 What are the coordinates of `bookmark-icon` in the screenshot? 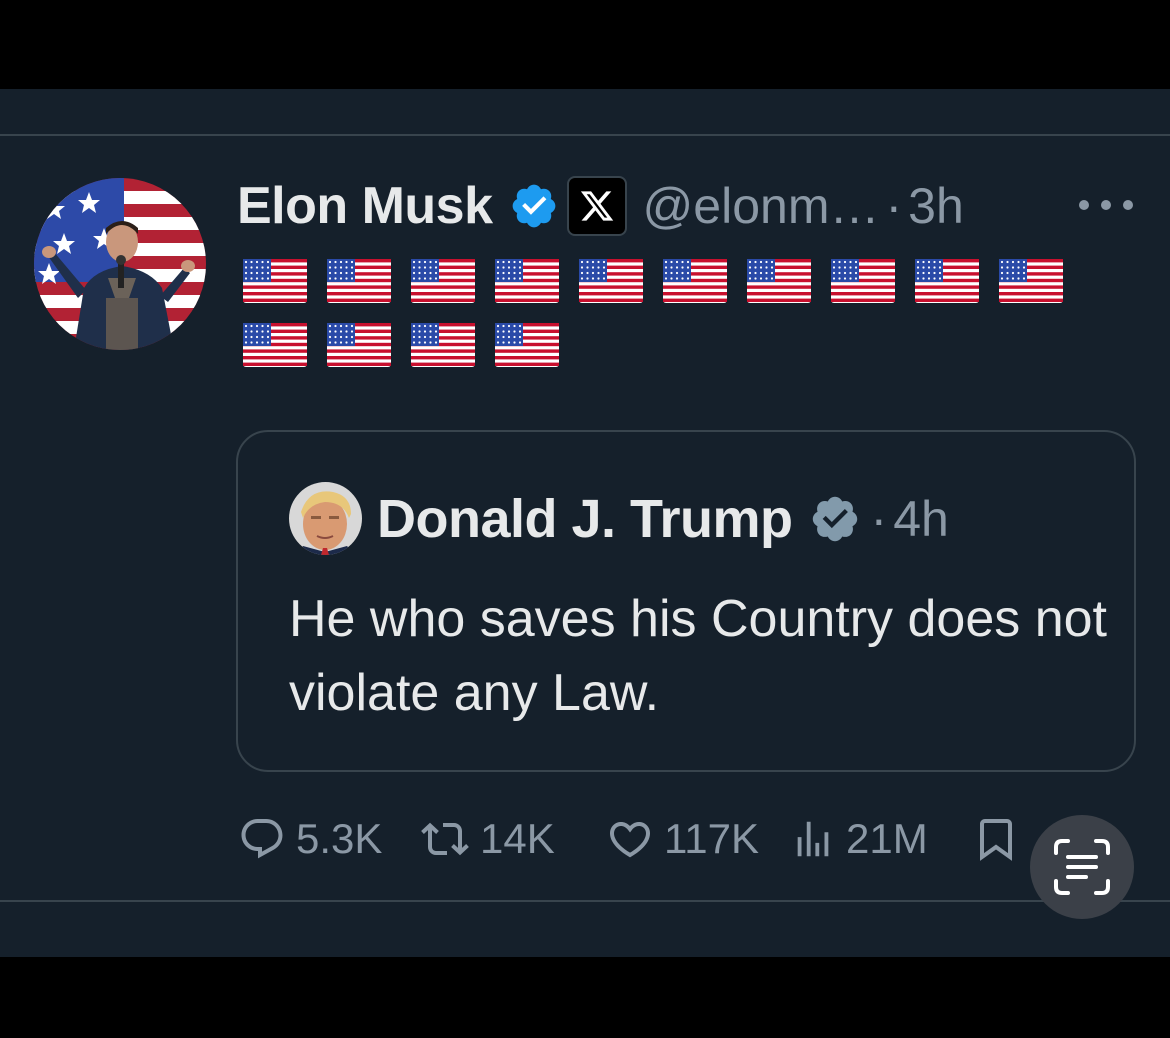 It's located at (996, 839).